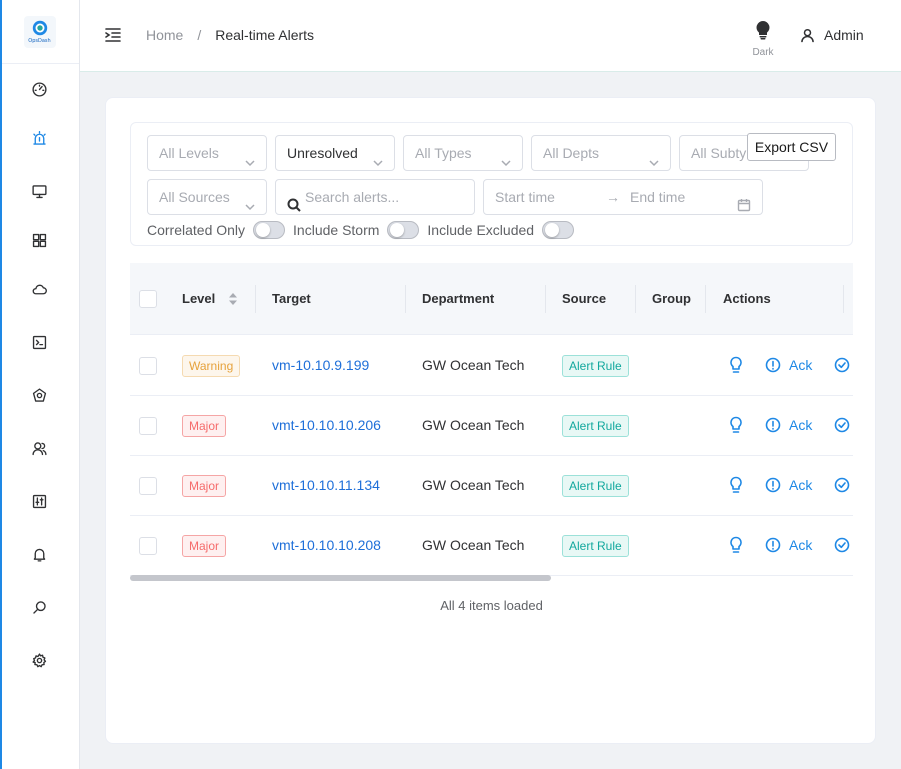 The height and width of the screenshot is (769, 901). What do you see at coordinates (113, 35) in the screenshot?
I see `sidebar-collapse-button` at bounding box center [113, 35].